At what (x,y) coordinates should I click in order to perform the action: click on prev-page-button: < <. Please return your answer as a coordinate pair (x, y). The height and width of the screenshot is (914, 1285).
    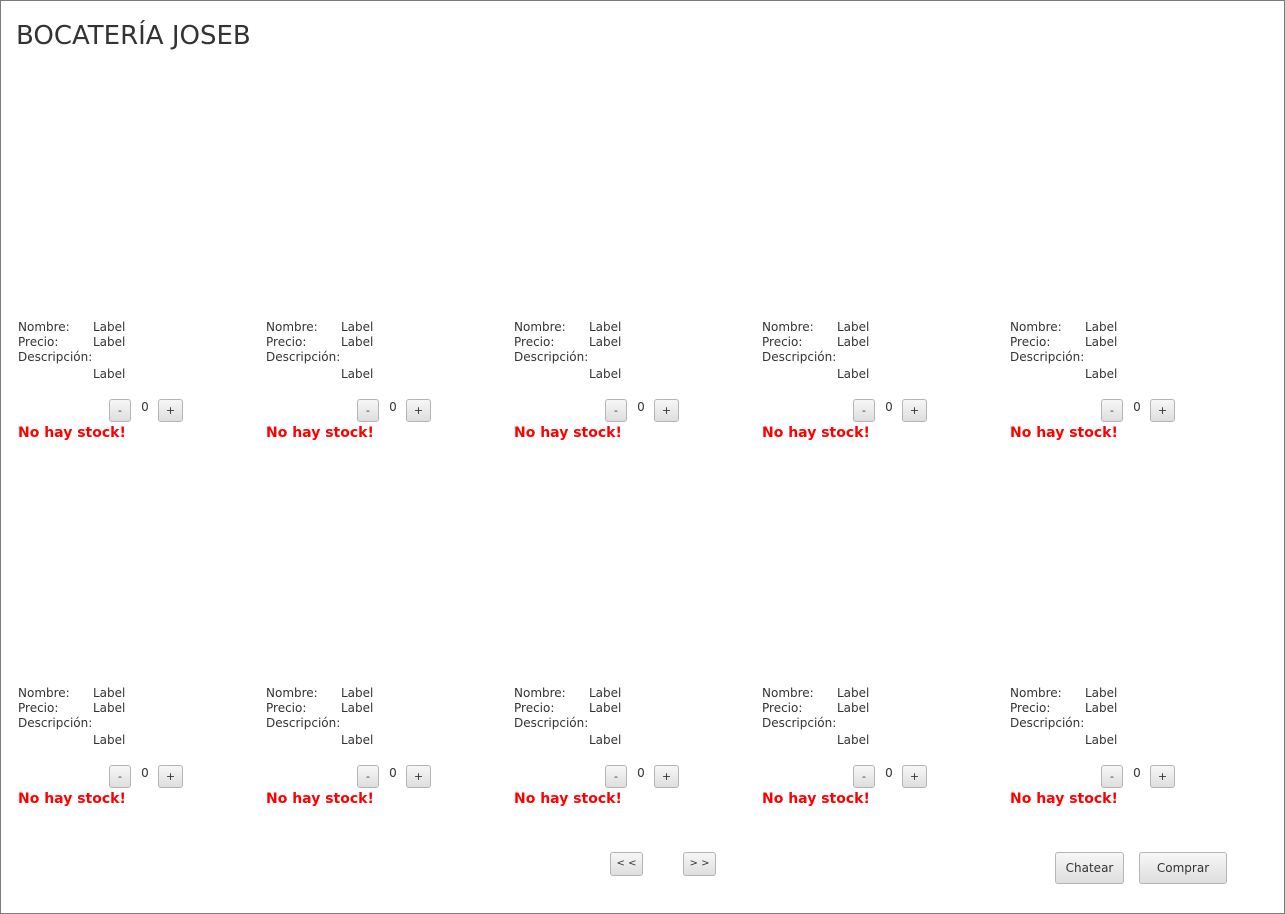
    Looking at the image, I should click on (626, 864).